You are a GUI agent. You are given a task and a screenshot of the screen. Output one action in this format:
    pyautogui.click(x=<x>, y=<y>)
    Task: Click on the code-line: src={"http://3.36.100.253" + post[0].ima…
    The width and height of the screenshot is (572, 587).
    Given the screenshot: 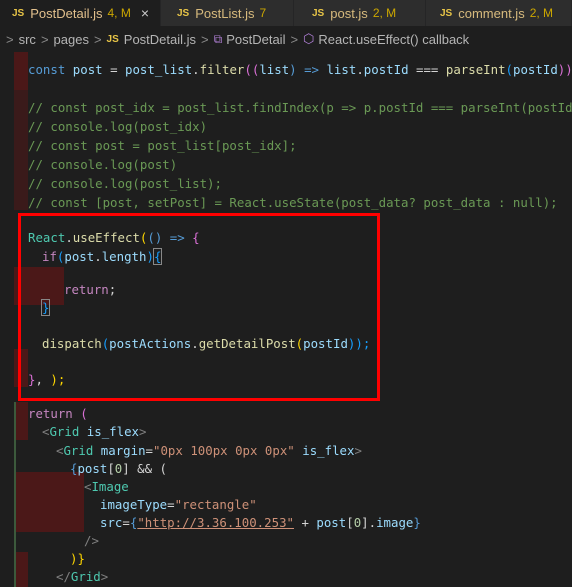 What is the action you would take?
    pyautogui.click(x=260, y=522)
    